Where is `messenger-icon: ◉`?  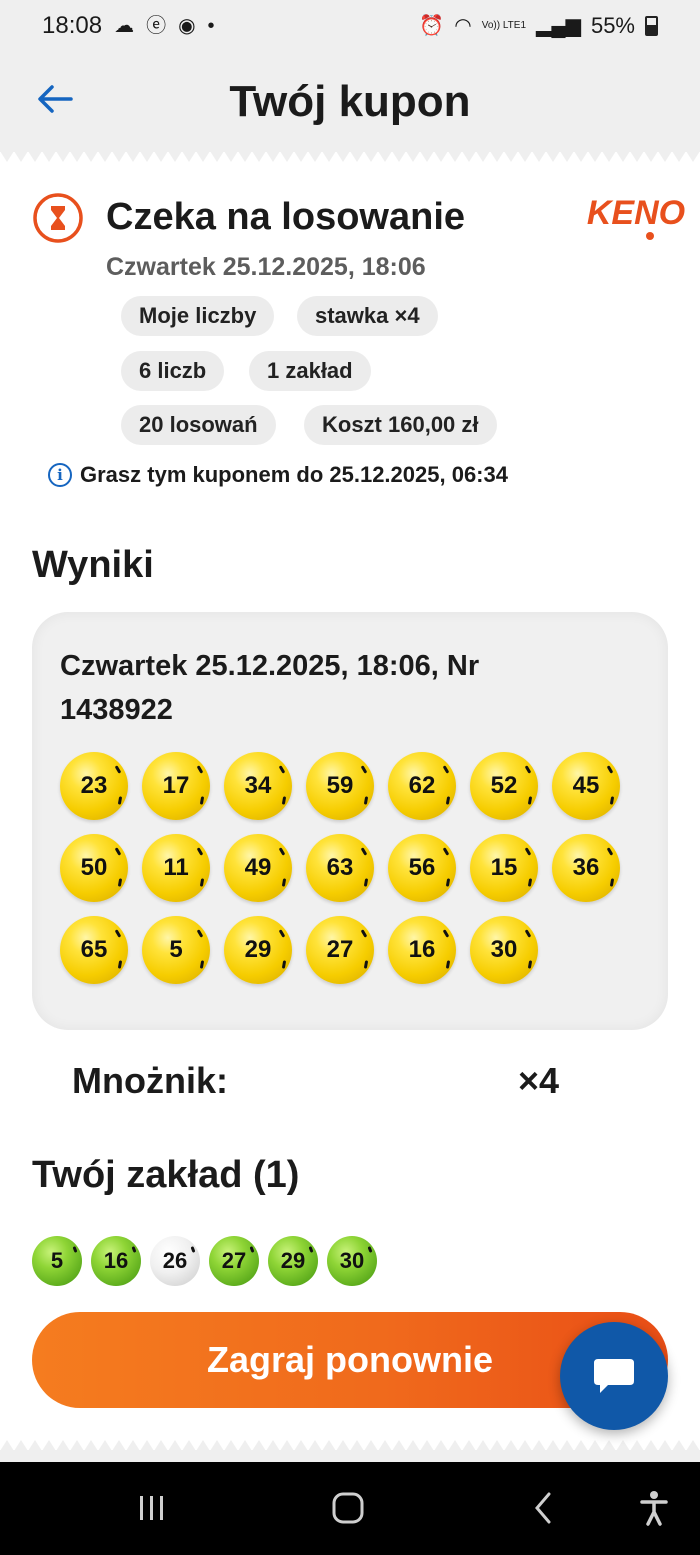
messenger-icon: ◉ is located at coordinates (187, 26).